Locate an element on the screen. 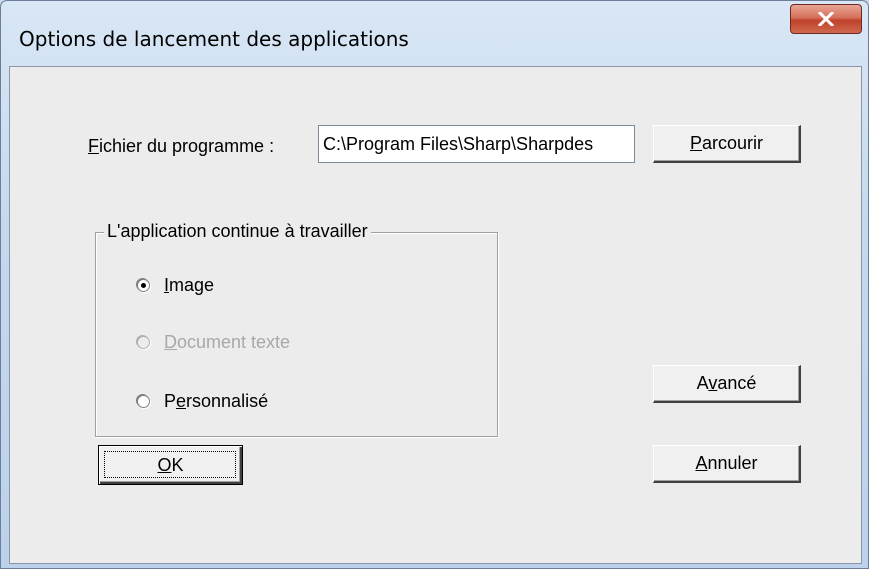 The width and height of the screenshot is (869, 569). close-x-icon is located at coordinates (826, 19).